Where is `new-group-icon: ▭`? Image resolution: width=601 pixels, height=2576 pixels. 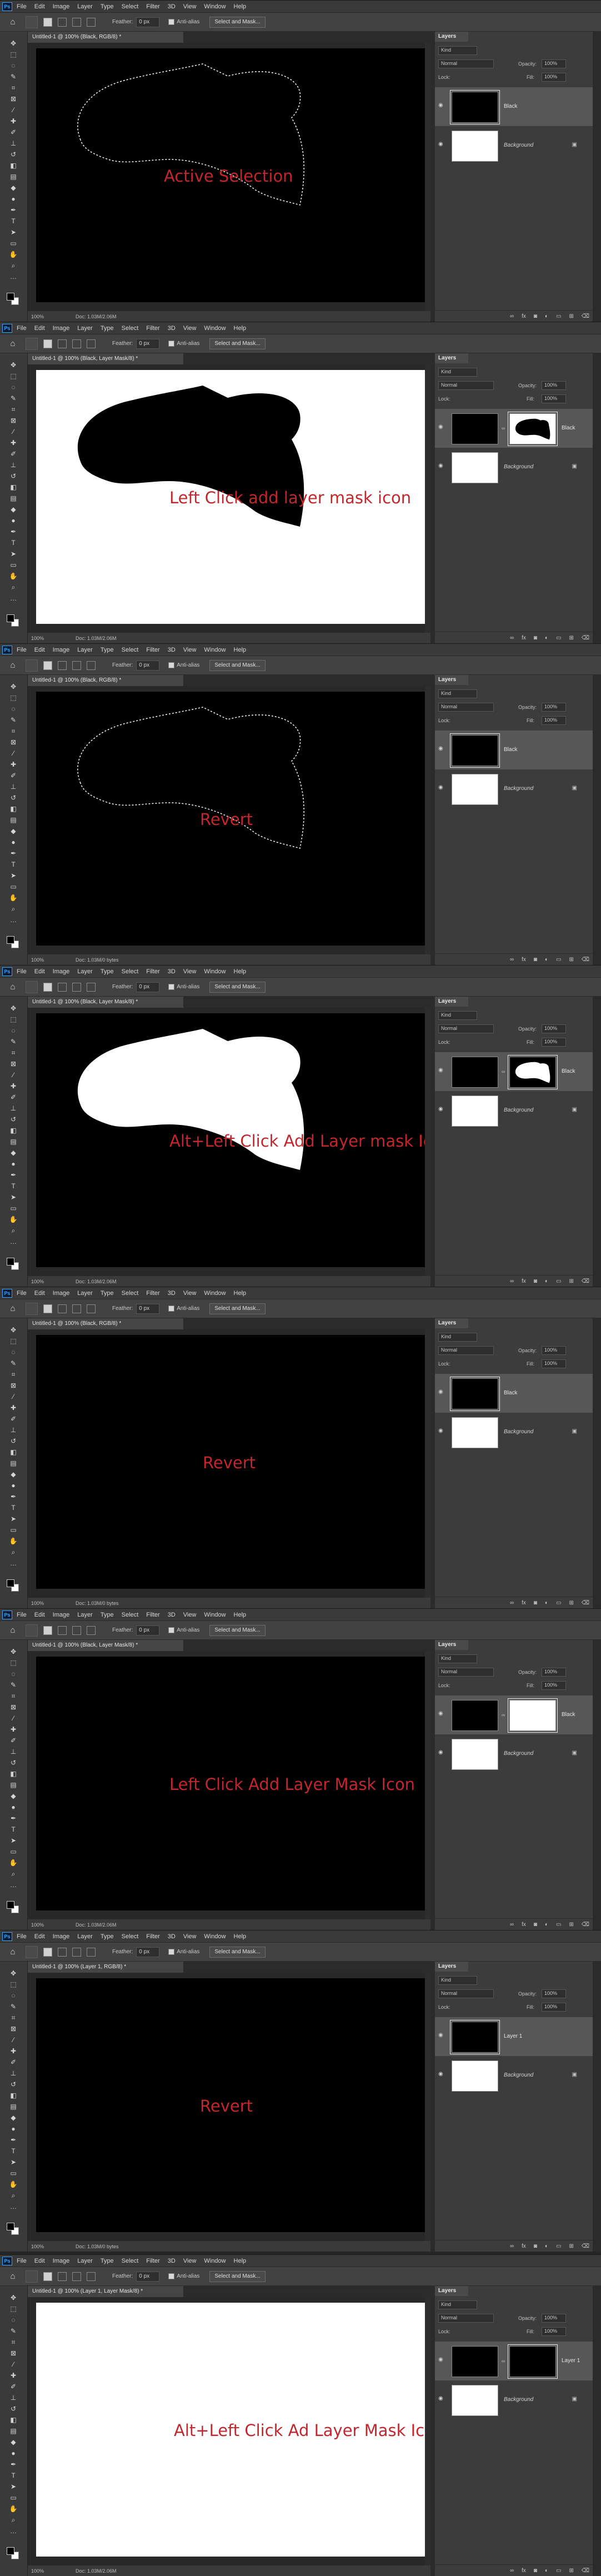 new-group-icon: ▭ is located at coordinates (558, 1603).